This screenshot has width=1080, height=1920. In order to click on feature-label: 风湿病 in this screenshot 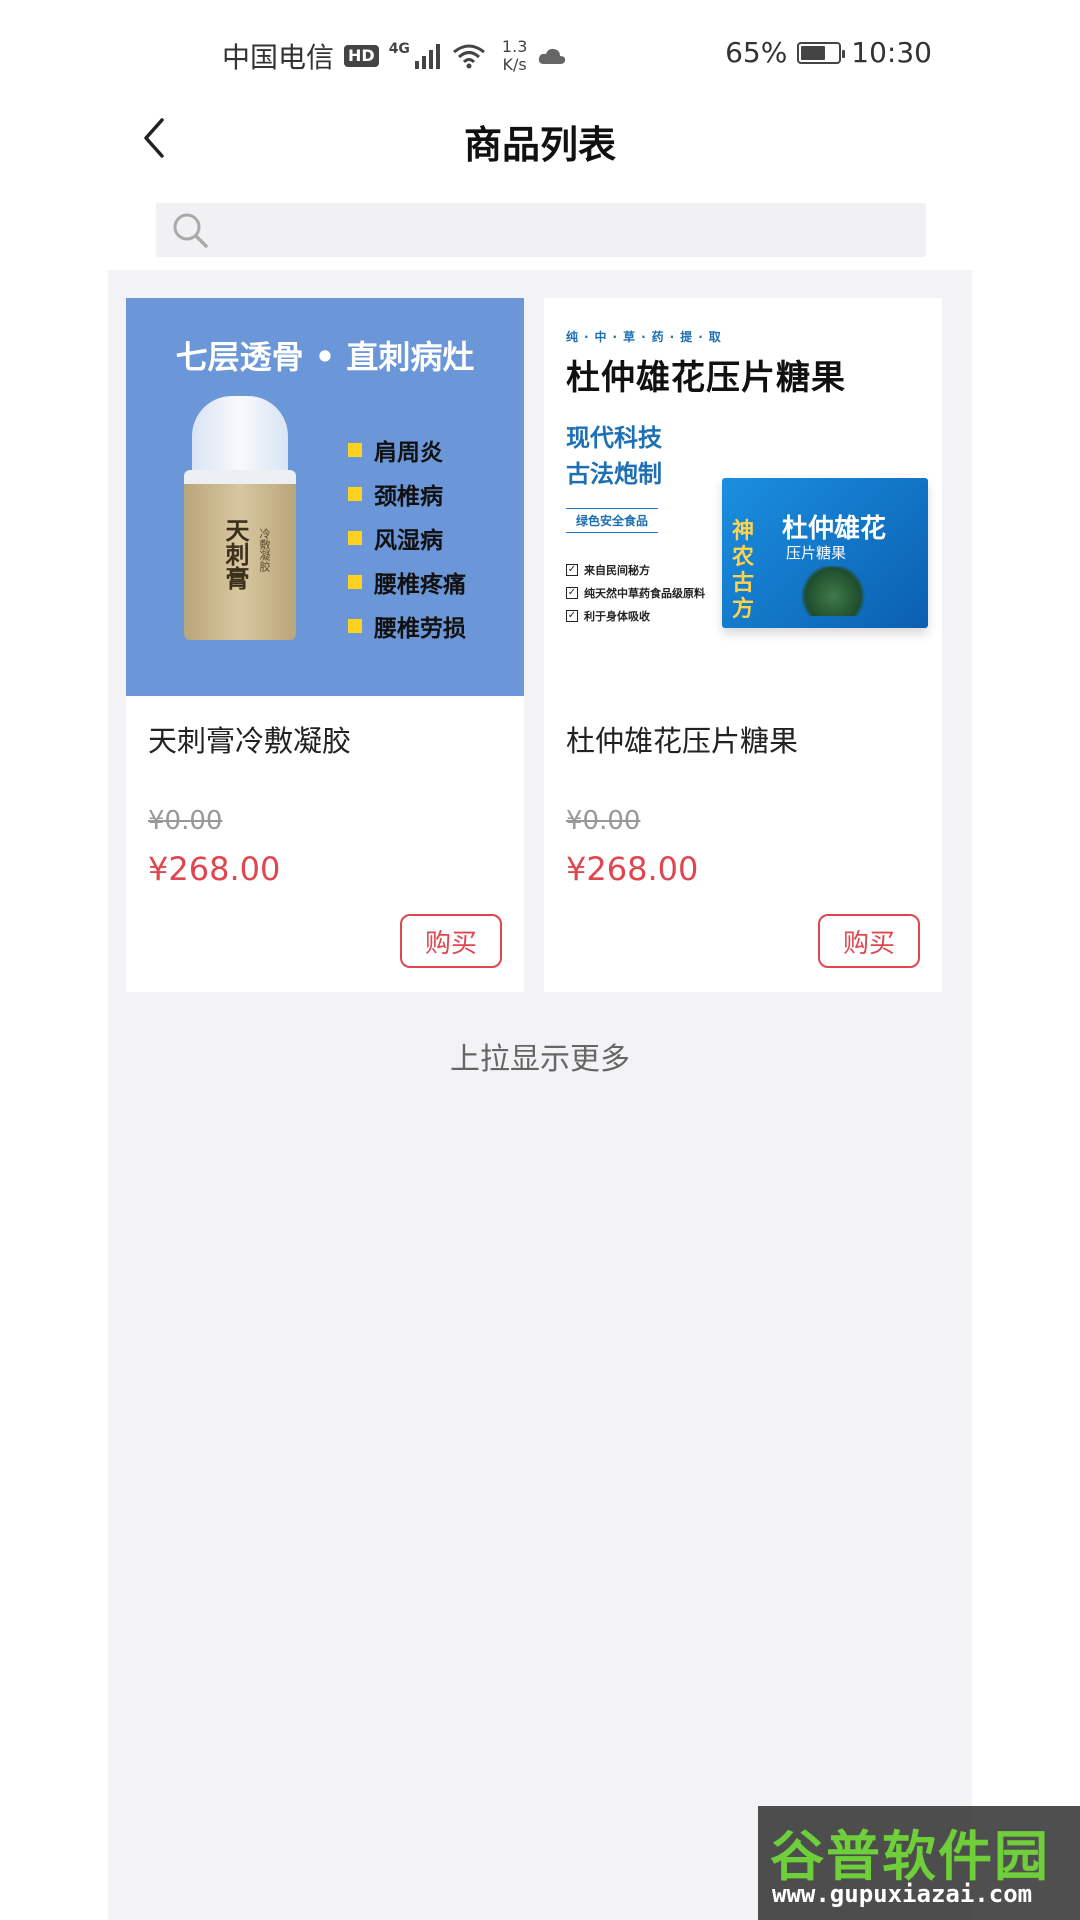, I will do `click(408, 541)`.